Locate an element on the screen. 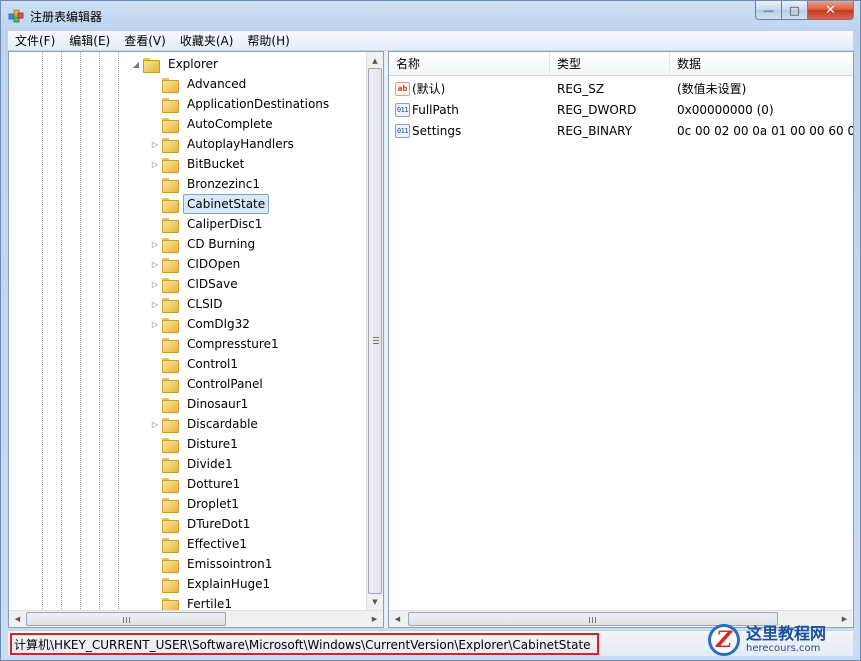 The image size is (861, 661). scroll-right-arrow-icon: ▶ is located at coordinates (374, 619).